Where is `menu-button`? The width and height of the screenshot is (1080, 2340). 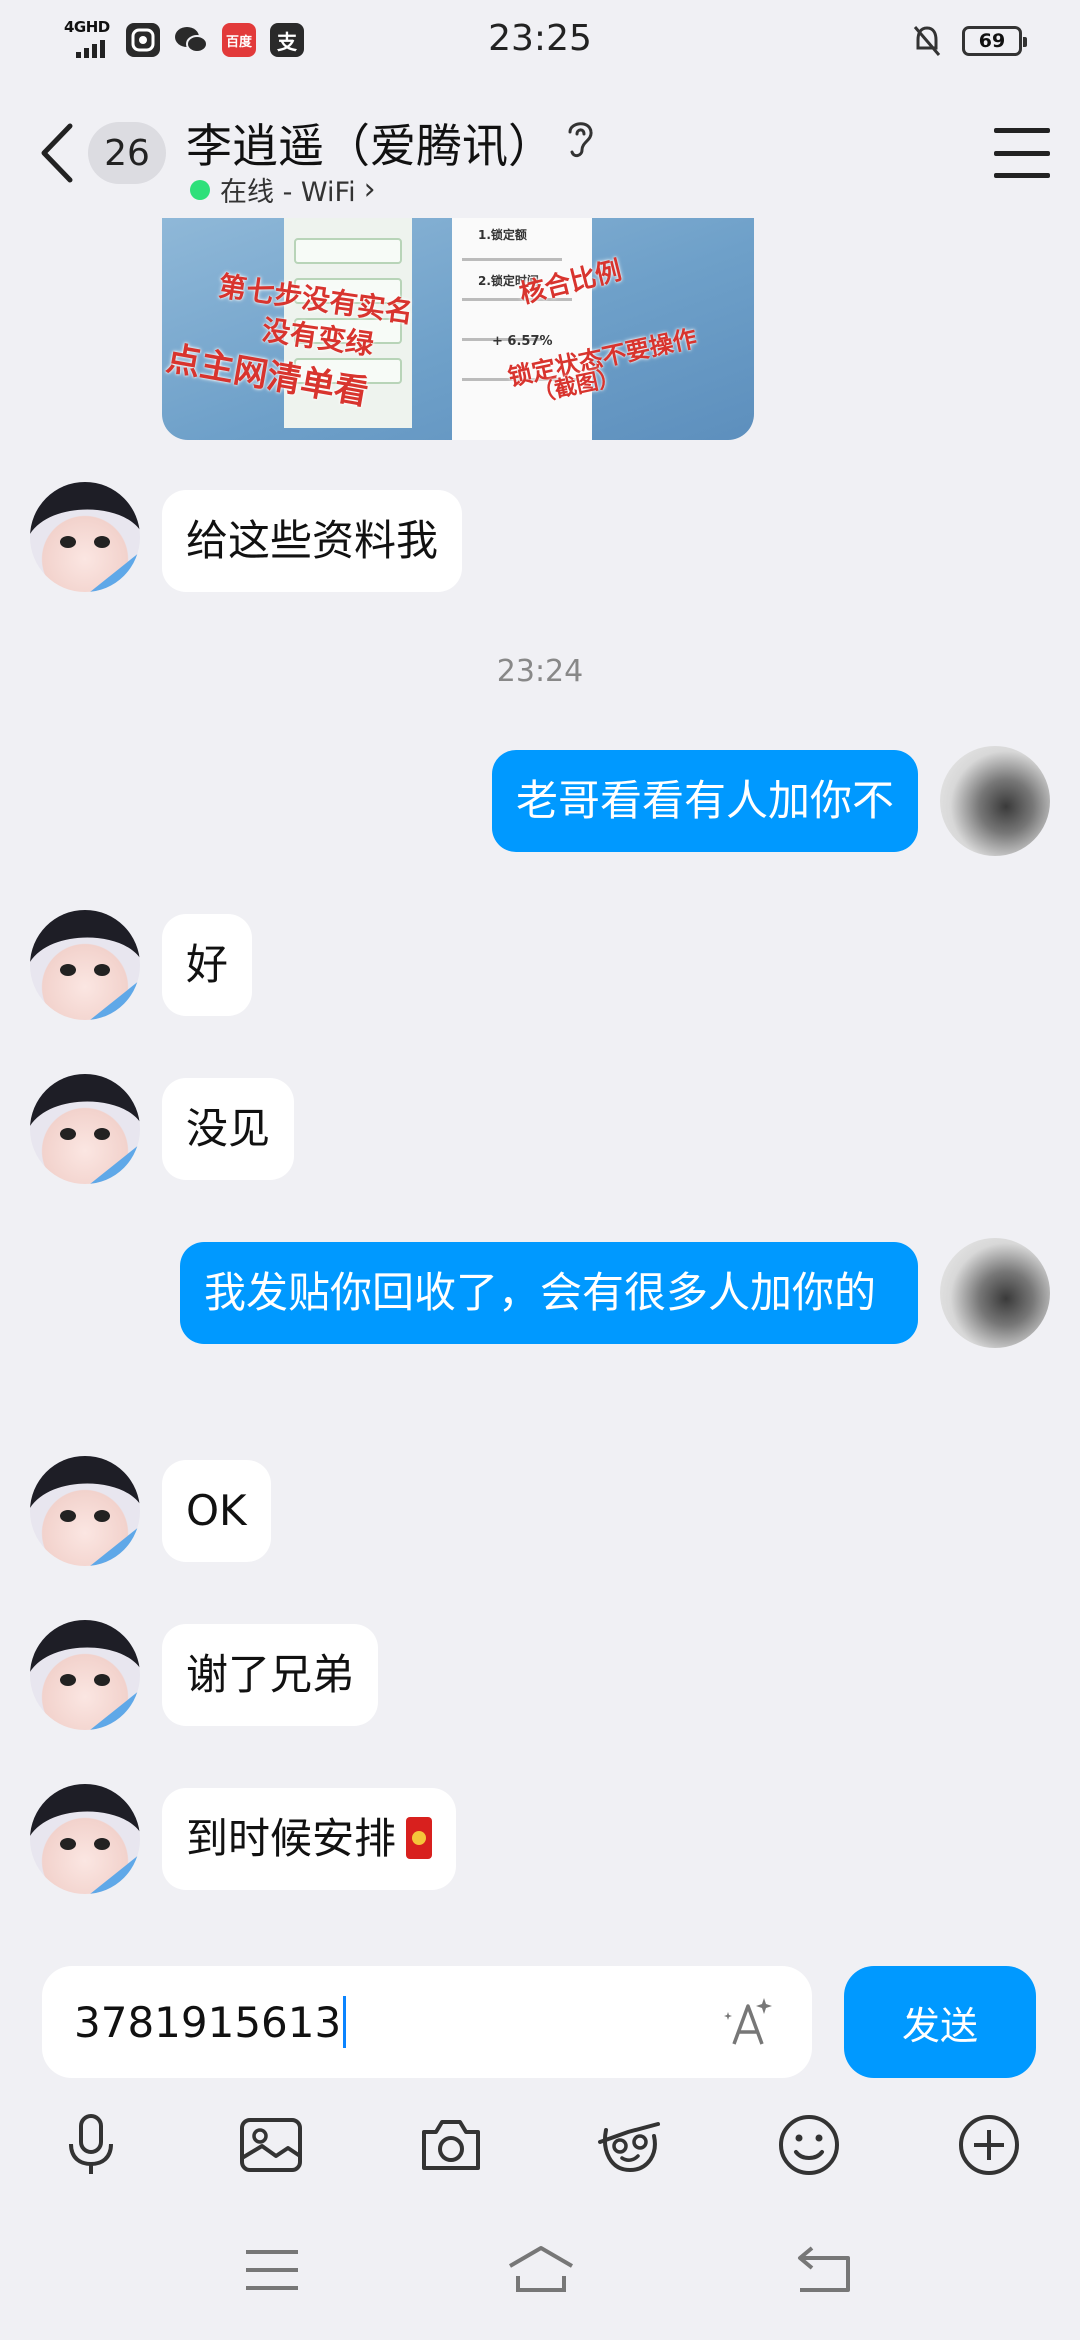 menu-button is located at coordinates (1022, 153).